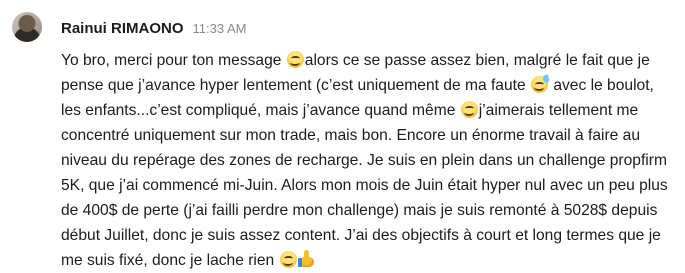  What do you see at coordinates (540, 83) in the screenshot?
I see `sweat-smile-icon` at bounding box center [540, 83].